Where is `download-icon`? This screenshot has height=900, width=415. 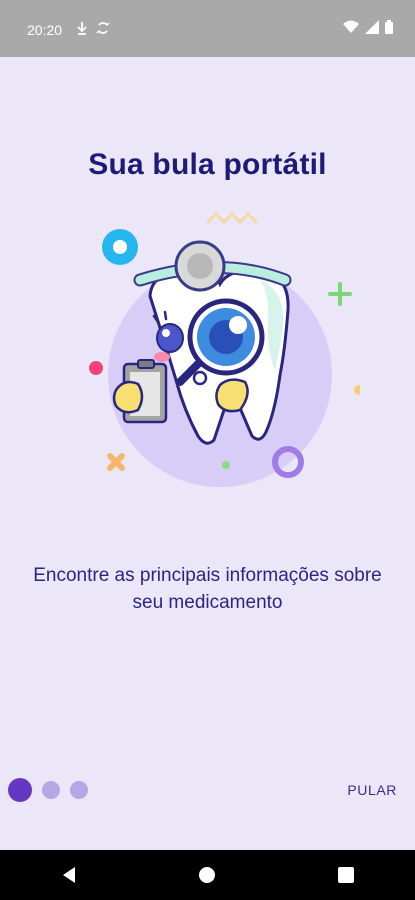
download-icon is located at coordinates (82, 29).